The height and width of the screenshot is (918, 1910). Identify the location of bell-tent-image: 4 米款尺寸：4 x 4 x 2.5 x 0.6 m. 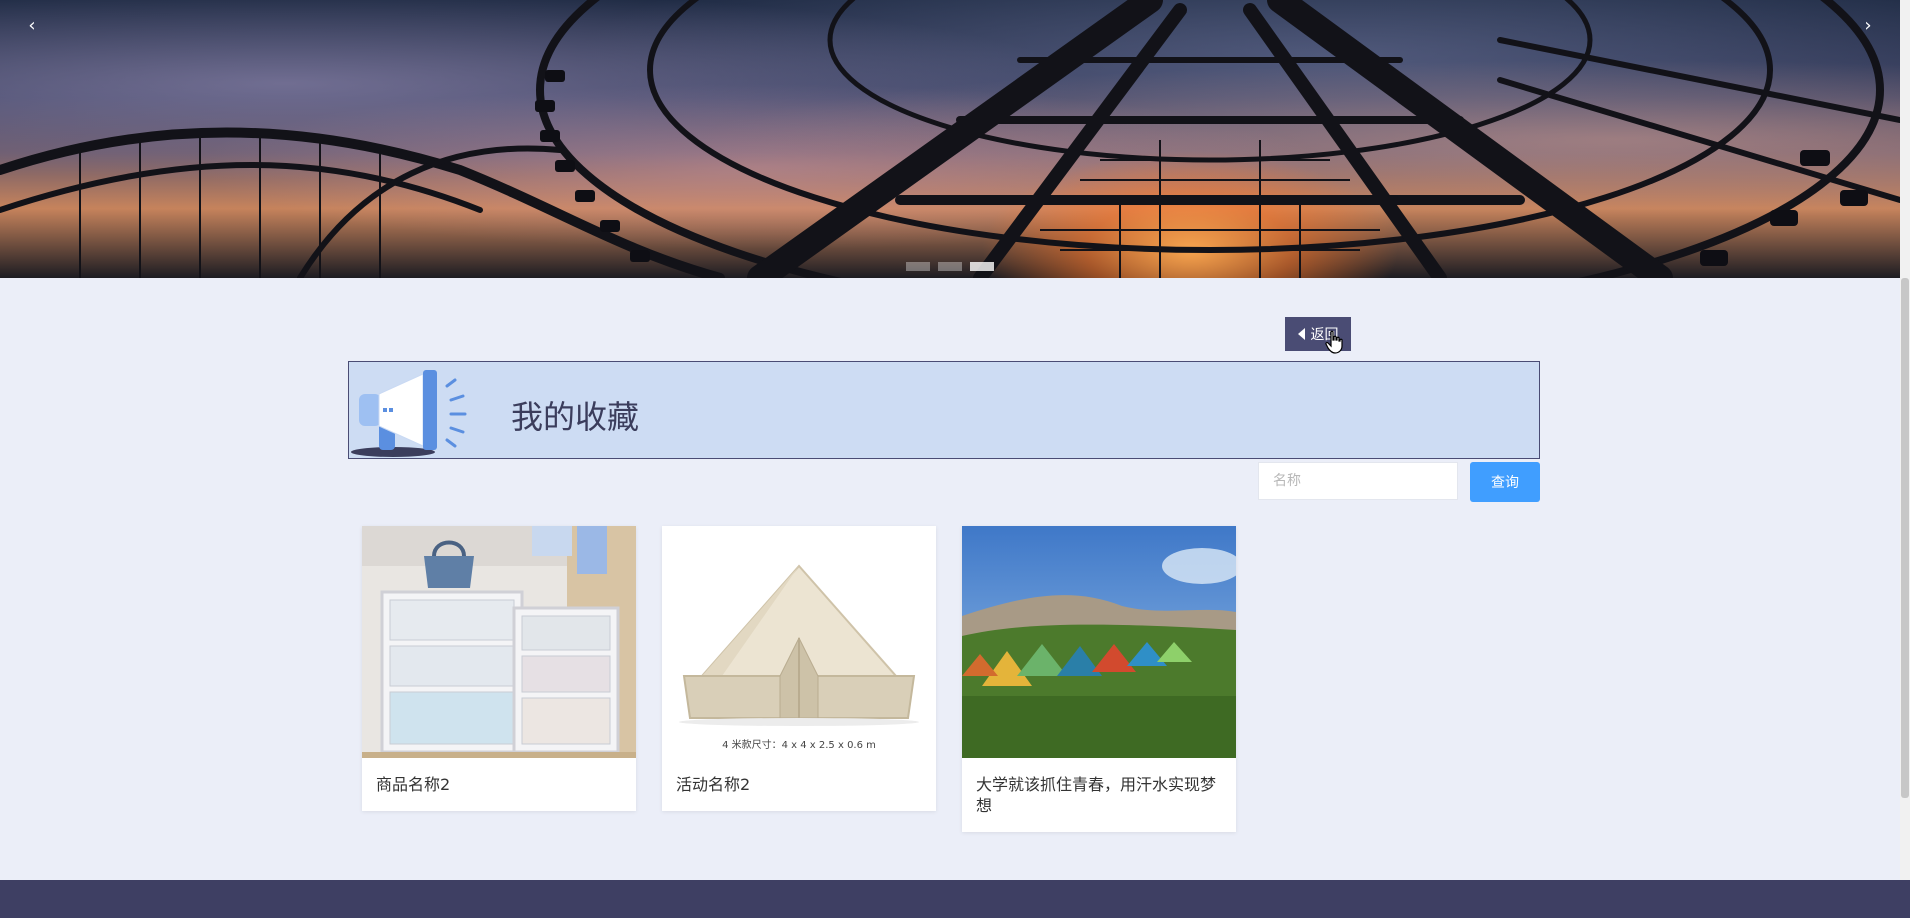
(799, 642).